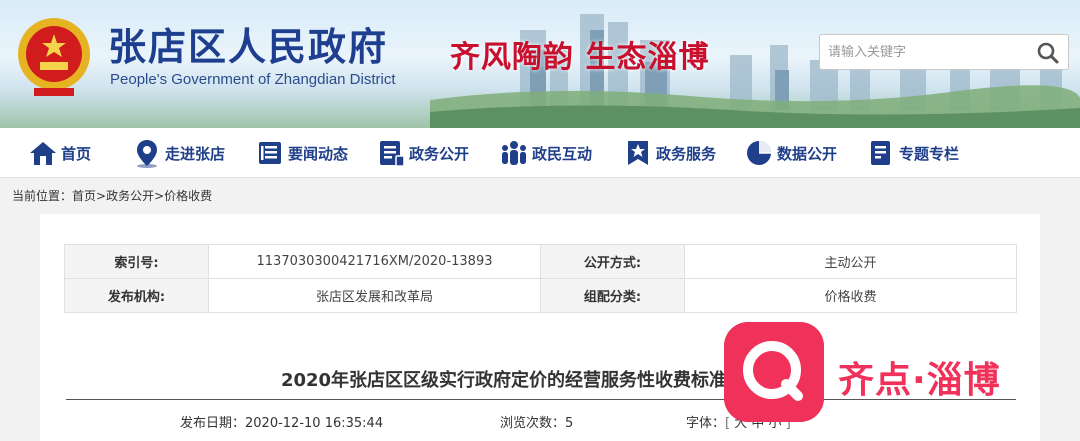  I want to click on nav-item-label: 要闻动态, so click(318, 153).